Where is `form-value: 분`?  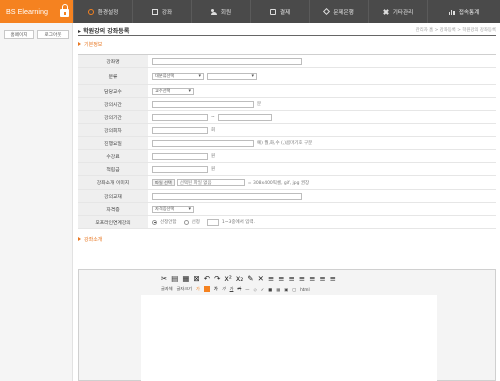
form-value: 분 is located at coordinates (206, 104).